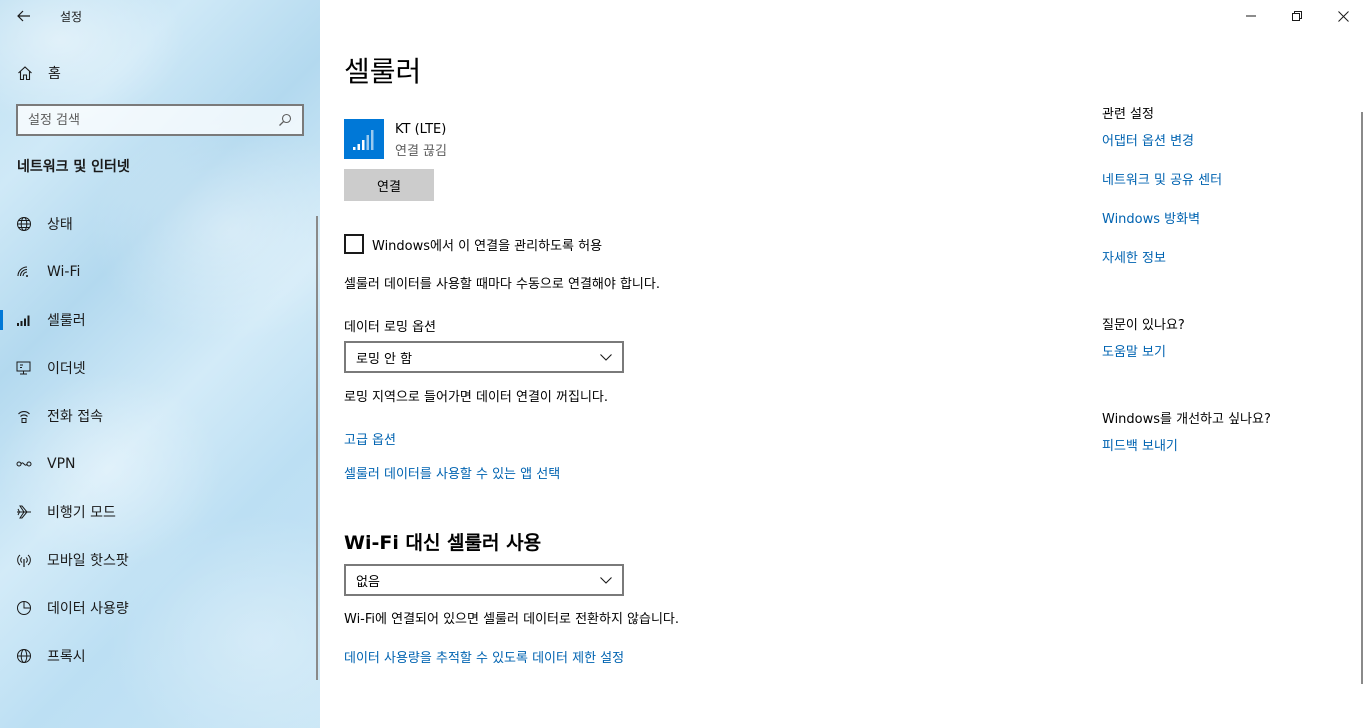 This screenshot has width=1366, height=728. What do you see at coordinates (153, 120) in the screenshot?
I see `search-input` at bounding box center [153, 120].